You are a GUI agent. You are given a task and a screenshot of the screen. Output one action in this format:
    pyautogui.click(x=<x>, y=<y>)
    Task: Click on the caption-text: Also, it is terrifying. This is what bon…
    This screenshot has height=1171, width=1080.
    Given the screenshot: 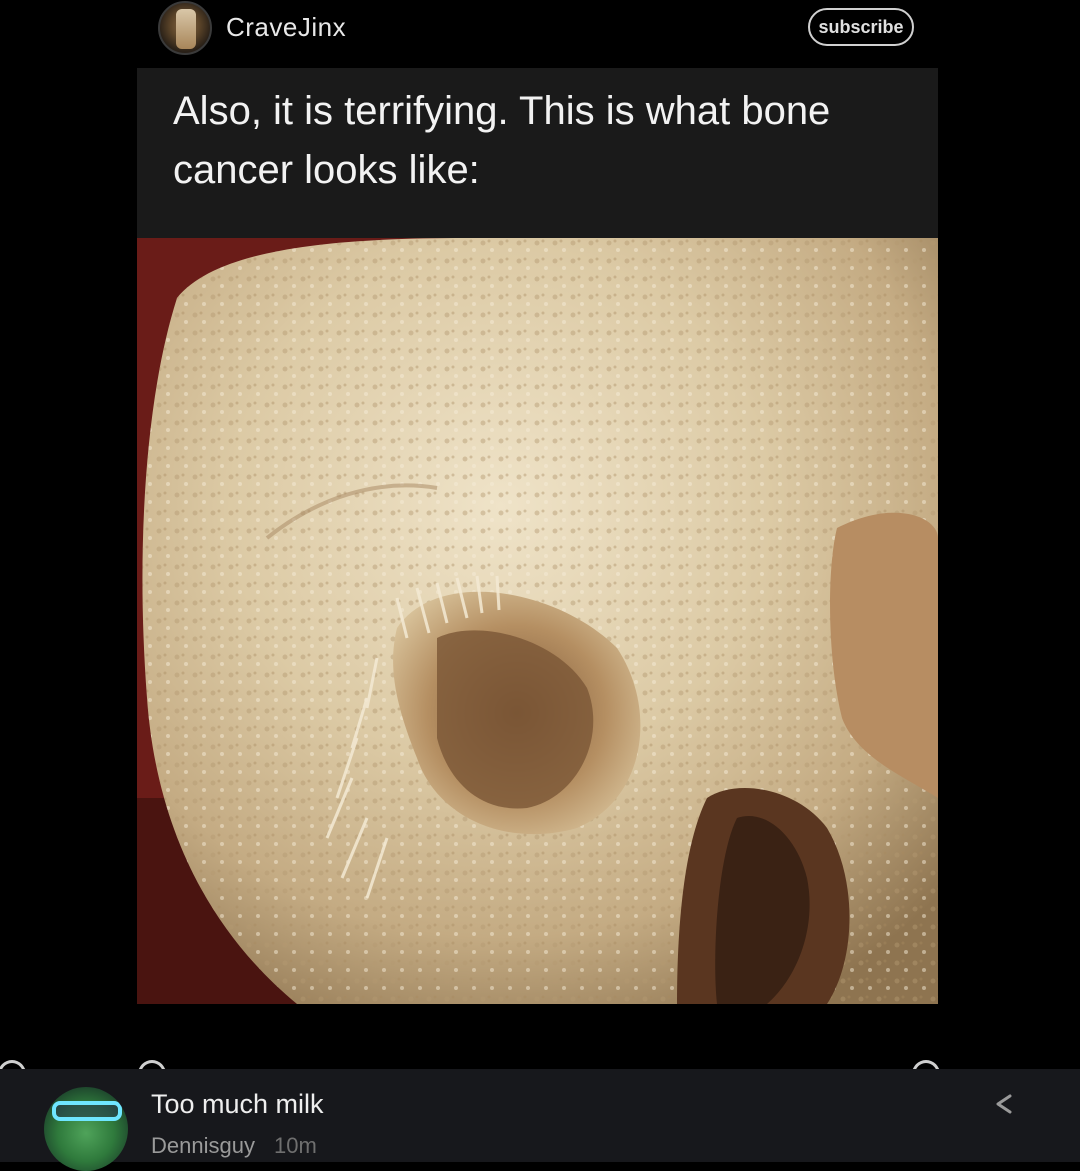 What is the action you would take?
    pyautogui.click(x=502, y=140)
    